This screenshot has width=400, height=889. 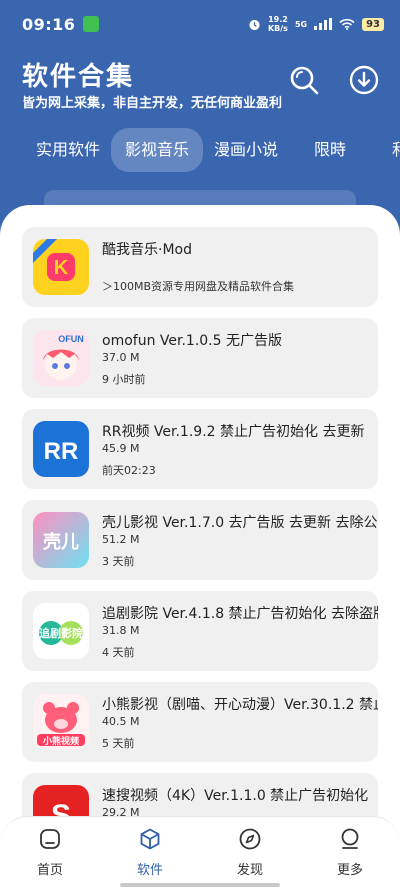 I want to click on svg-text: 追剧影院, so click(x=61, y=633).